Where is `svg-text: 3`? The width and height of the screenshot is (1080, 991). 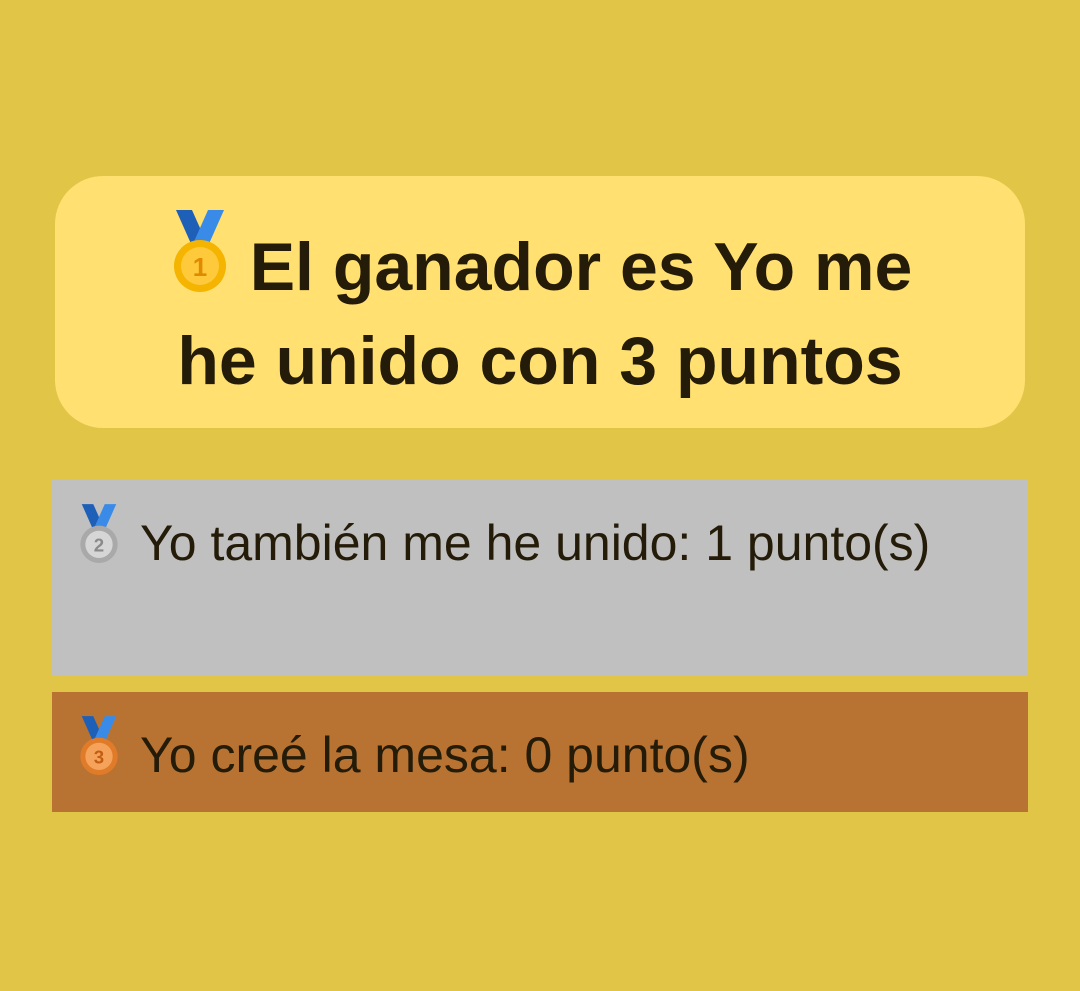 svg-text: 3 is located at coordinates (99, 757).